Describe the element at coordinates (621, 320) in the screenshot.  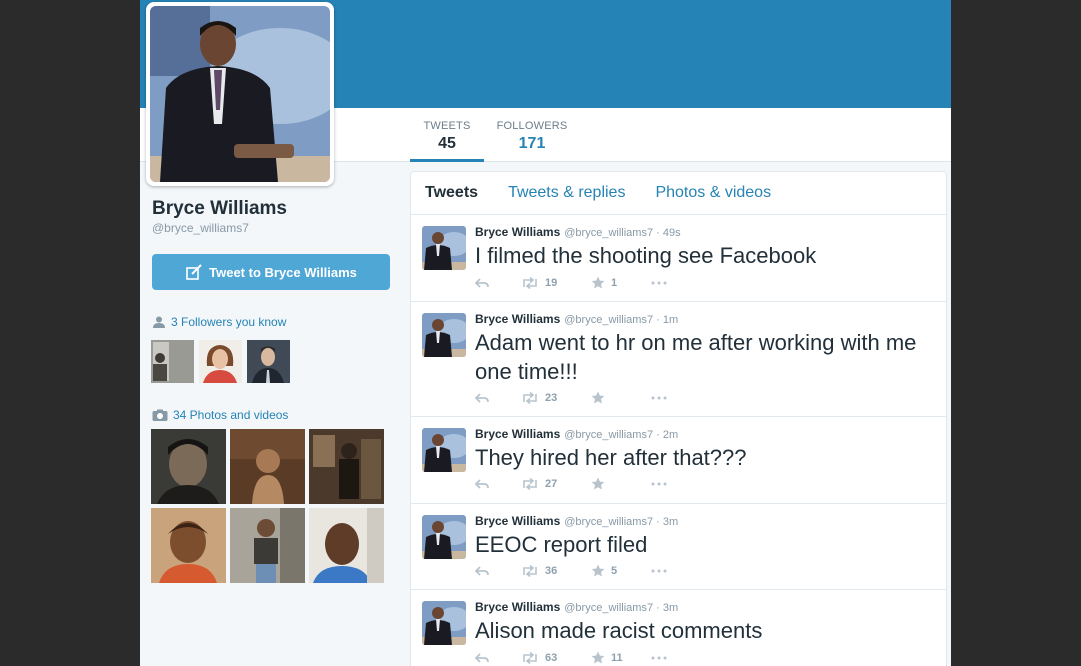
I see `tweet-handle-time: @bryce_williams7 · 1m` at that location.